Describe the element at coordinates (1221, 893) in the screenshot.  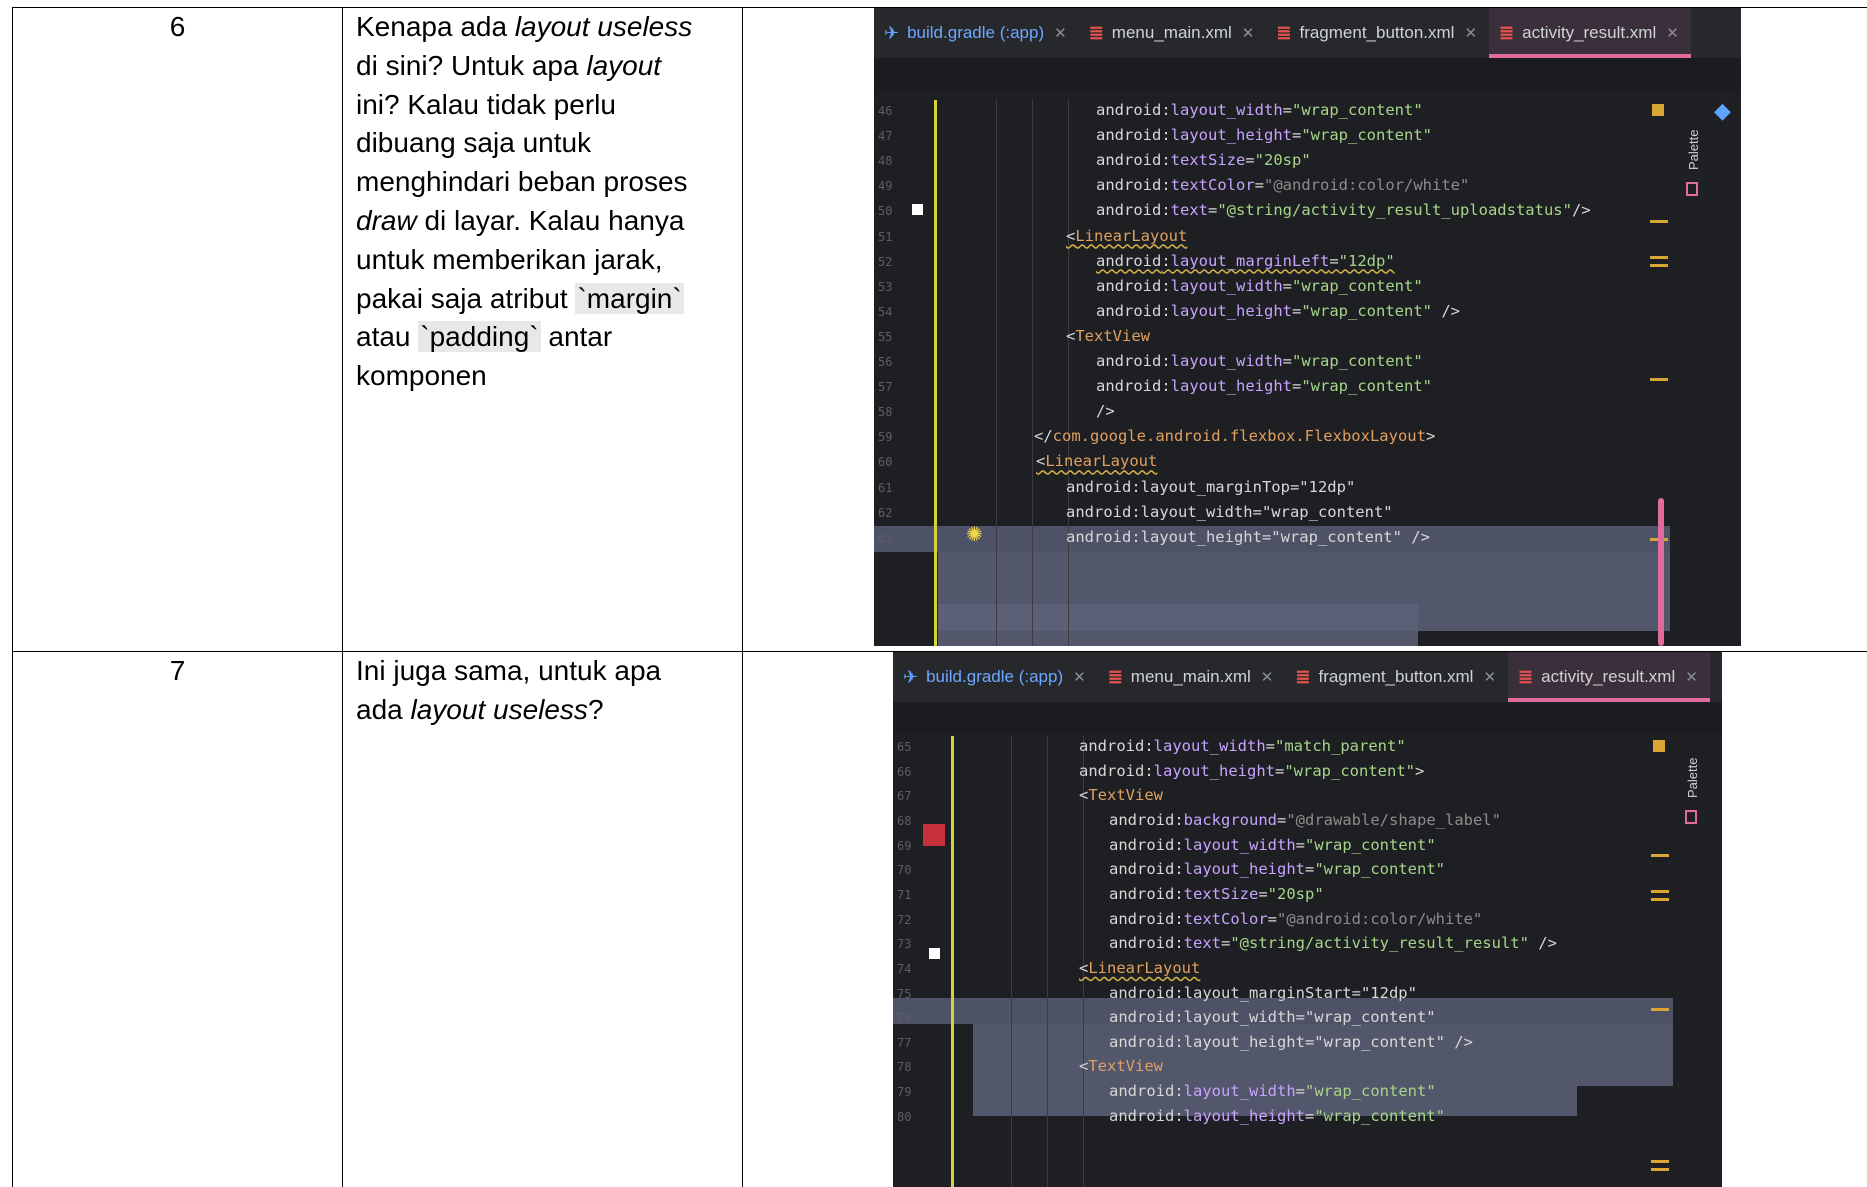
I see `code-token: textSize` at that location.